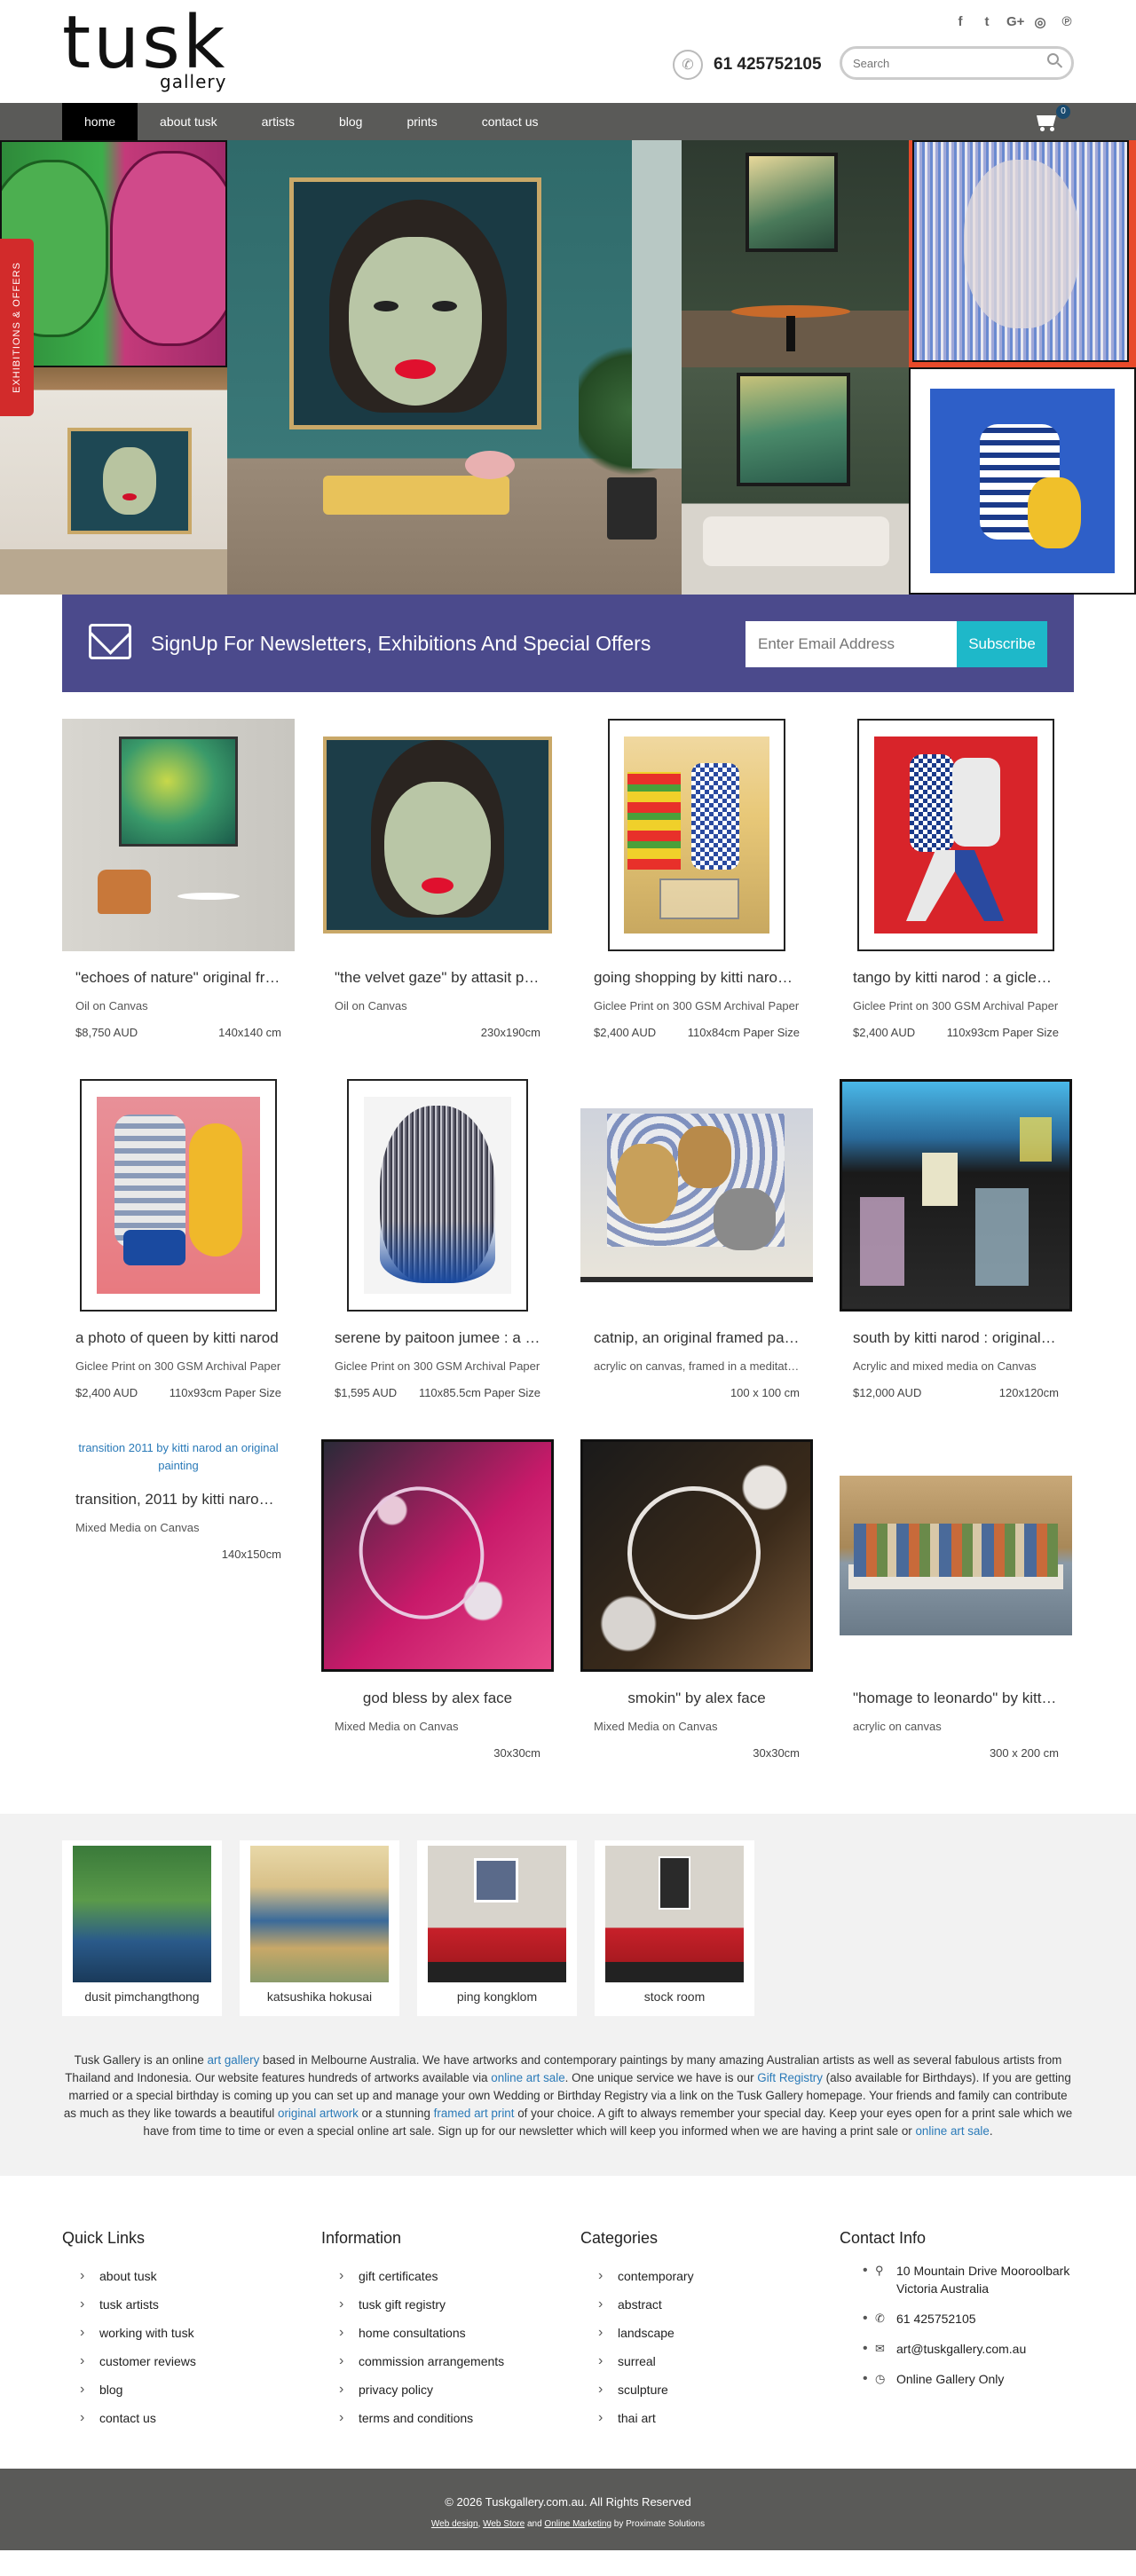  Describe the element at coordinates (795, 253) in the screenshot. I see `hero-tile-dining-room` at that location.